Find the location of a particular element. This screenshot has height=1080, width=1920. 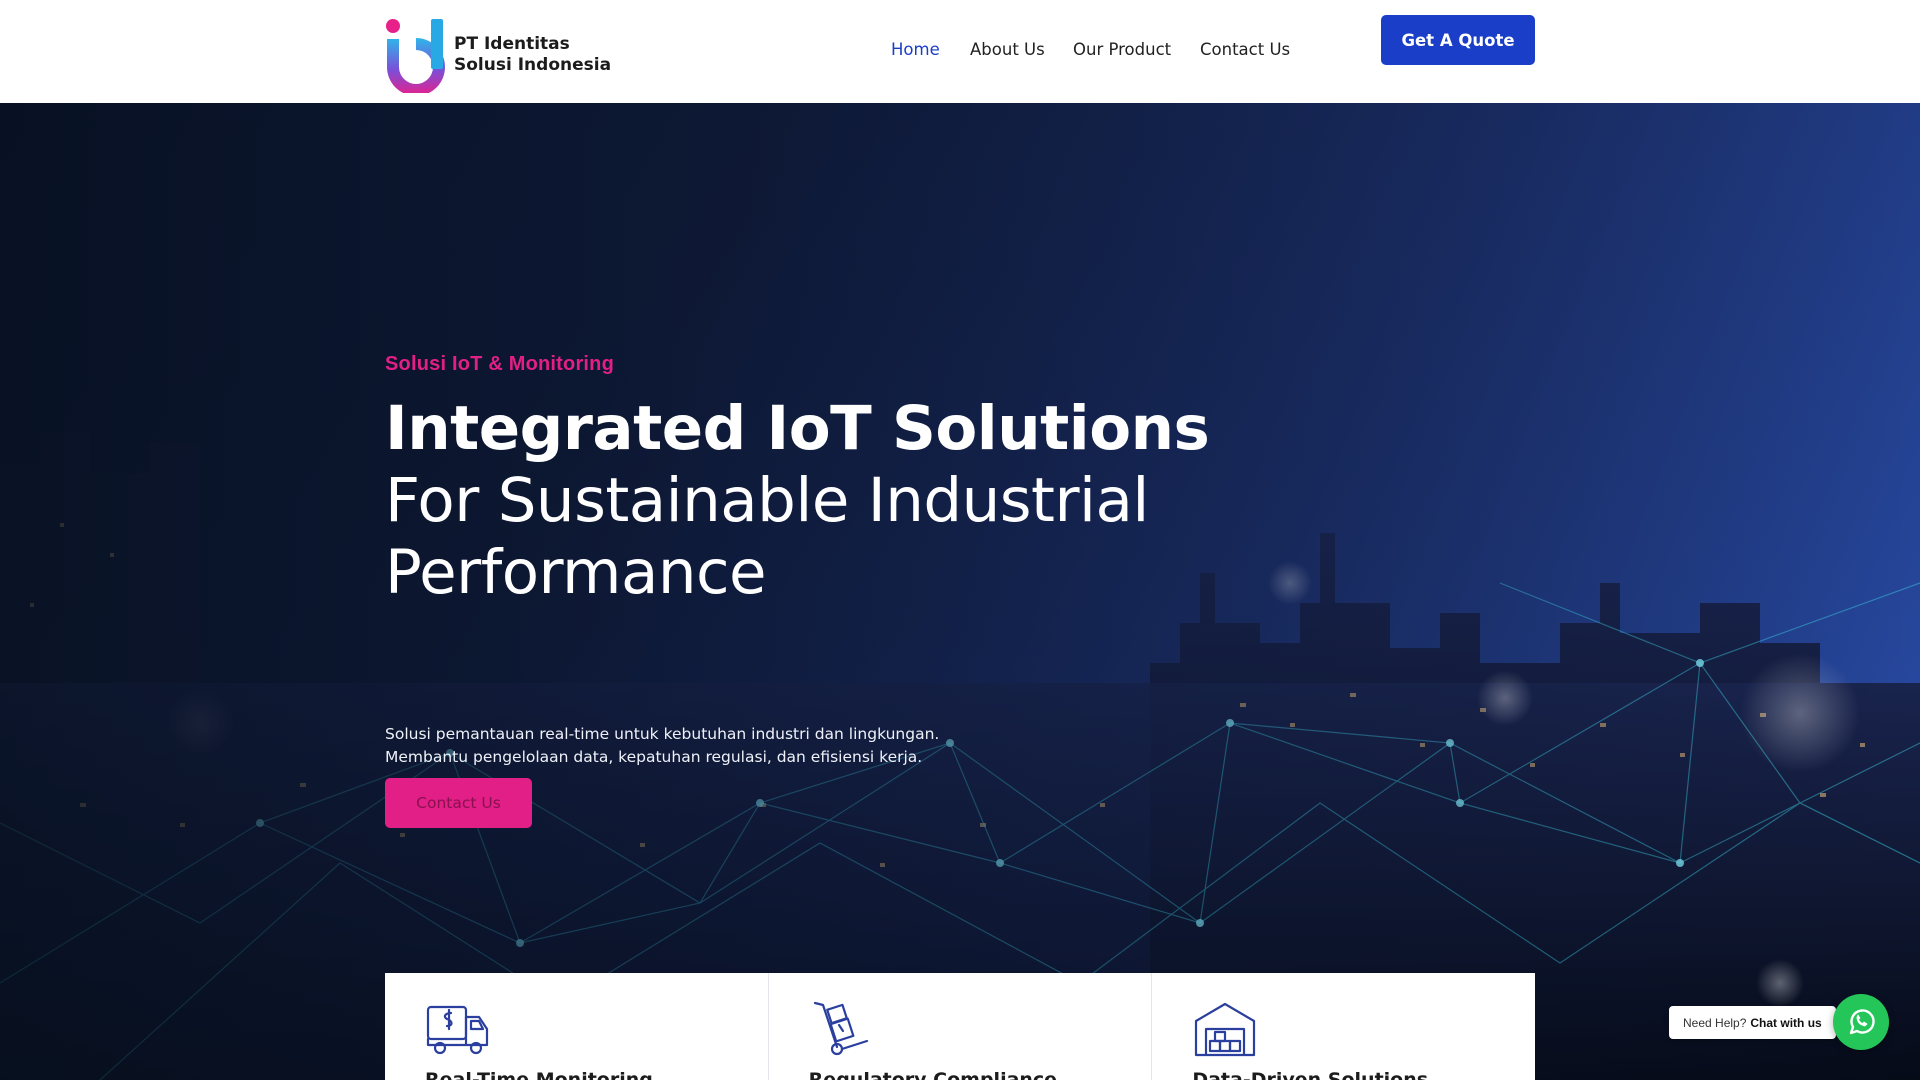

get-a-quote-button: Get A Quote is located at coordinates (1458, 40).